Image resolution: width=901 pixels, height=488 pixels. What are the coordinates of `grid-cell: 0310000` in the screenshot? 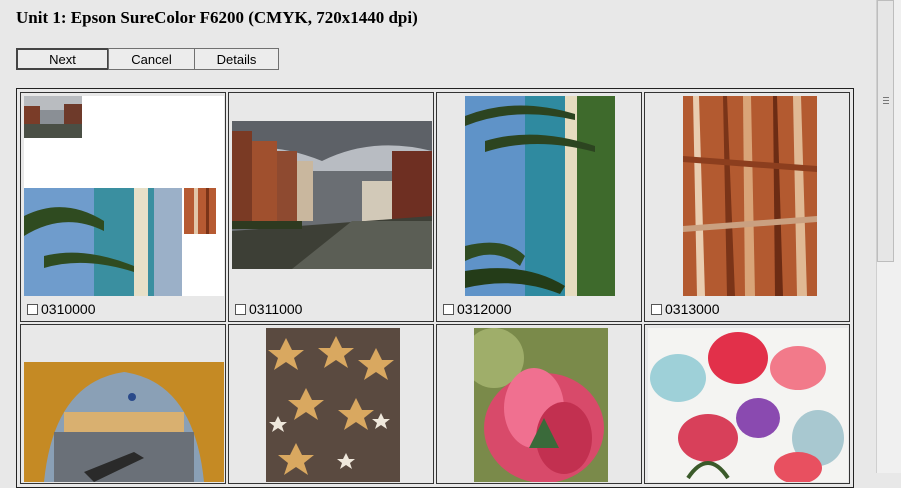 It's located at (123, 207).